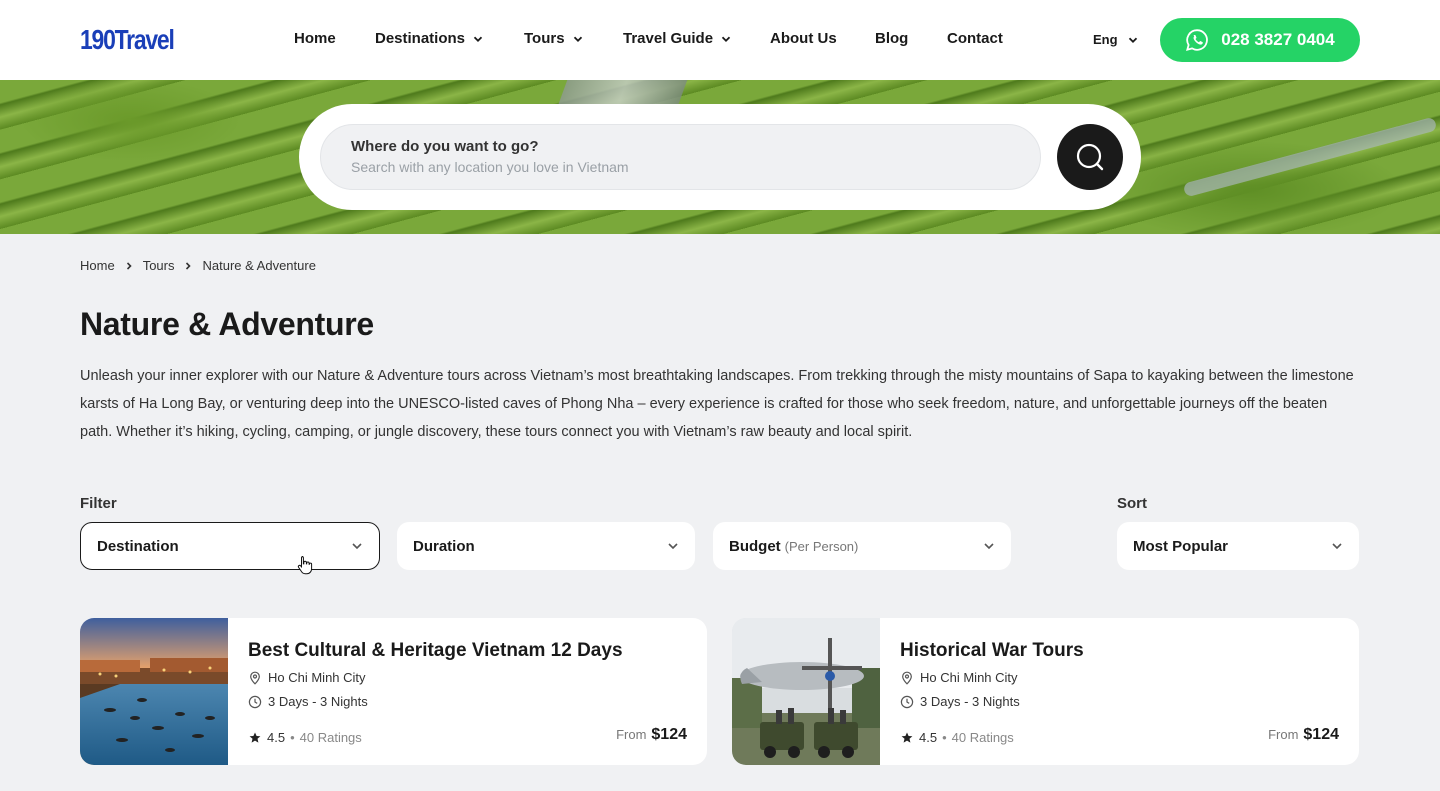 The width and height of the screenshot is (1440, 791). Describe the element at coordinates (1260, 40) in the screenshot. I see `whatsapp-call-button: 028 3827 0404` at that location.